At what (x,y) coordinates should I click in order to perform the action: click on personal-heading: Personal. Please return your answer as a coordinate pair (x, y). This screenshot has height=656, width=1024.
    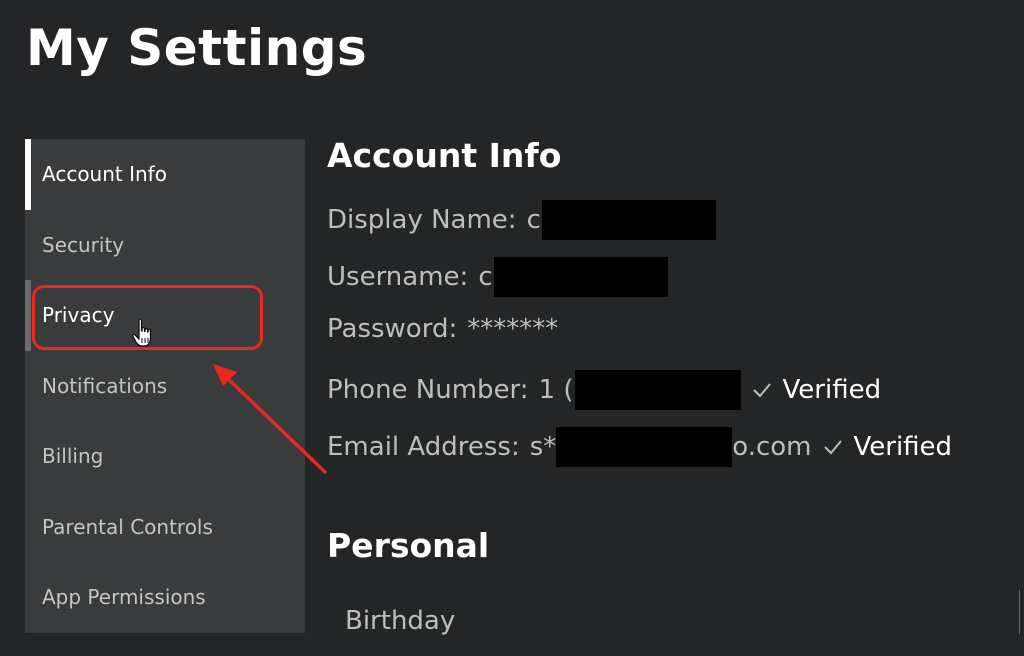
    Looking at the image, I should click on (408, 545).